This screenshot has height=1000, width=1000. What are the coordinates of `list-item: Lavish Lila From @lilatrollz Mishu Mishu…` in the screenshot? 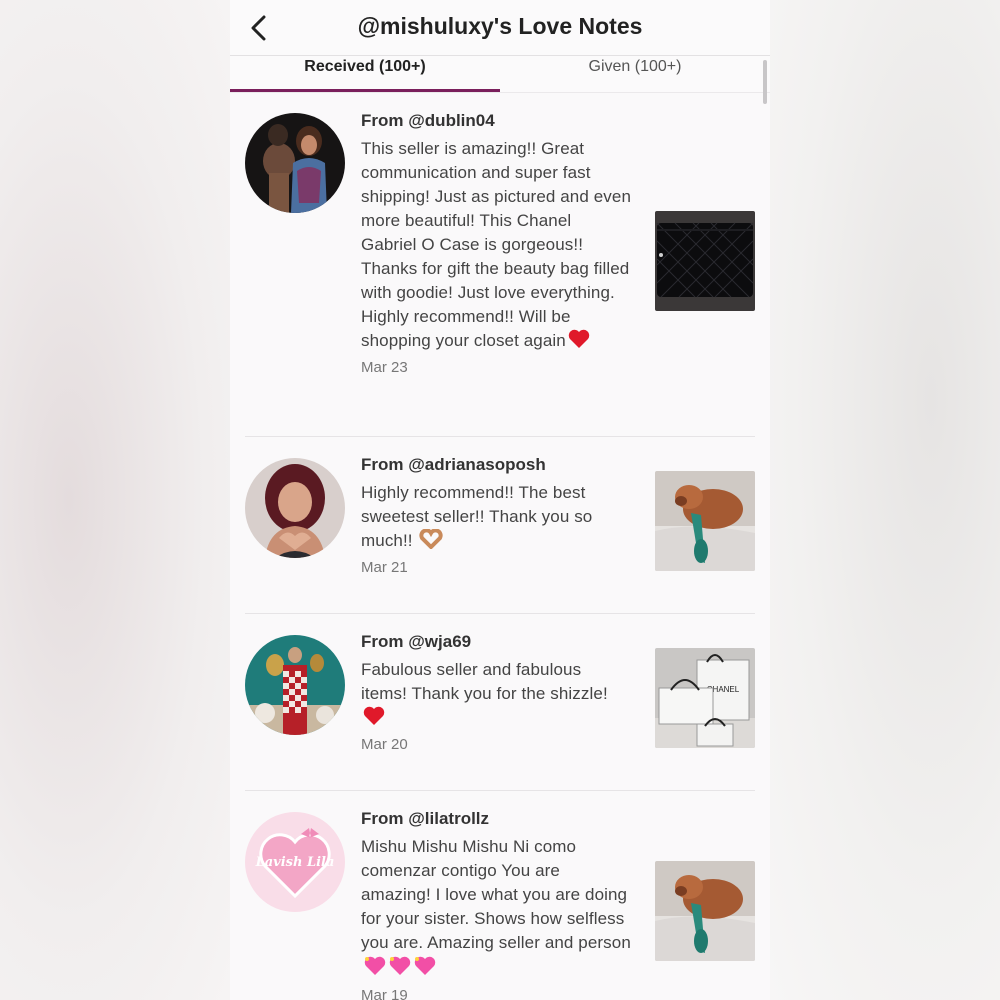 It's located at (500, 895).